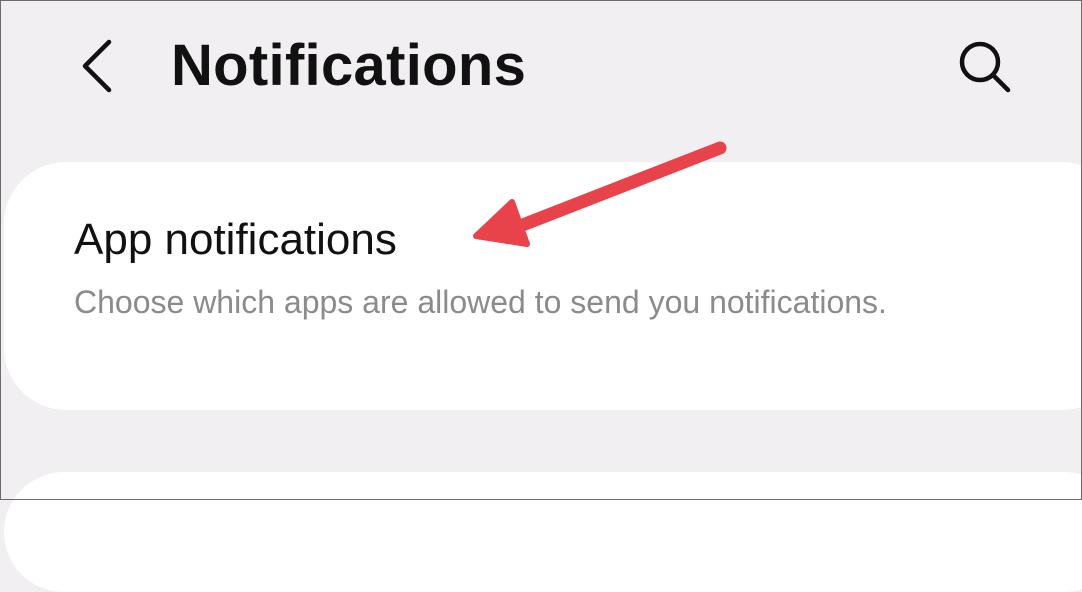  What do you see at coordinates (349, 65) in the screenshot?
I see `page-title: Notifications` at bounding box center [349, 65].